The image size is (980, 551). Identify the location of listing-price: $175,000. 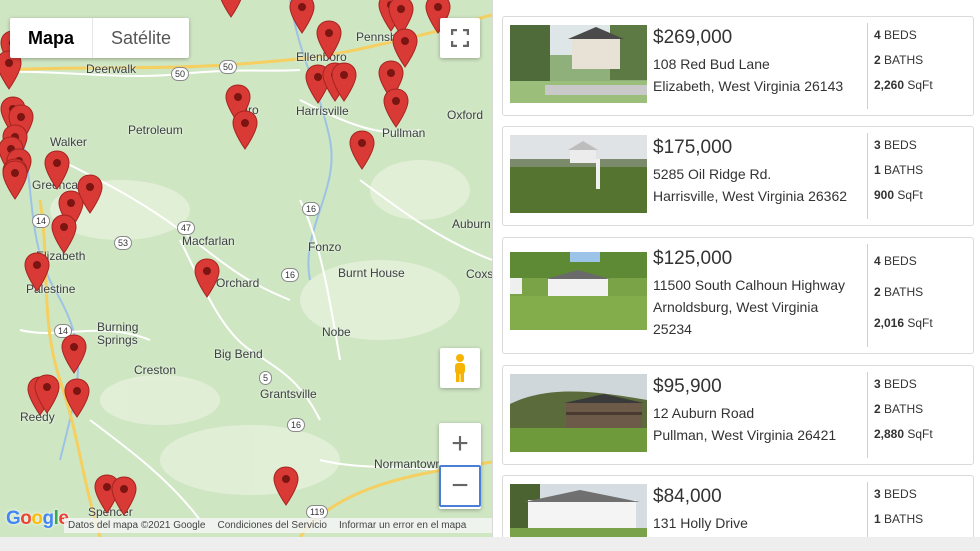
(693, 147).